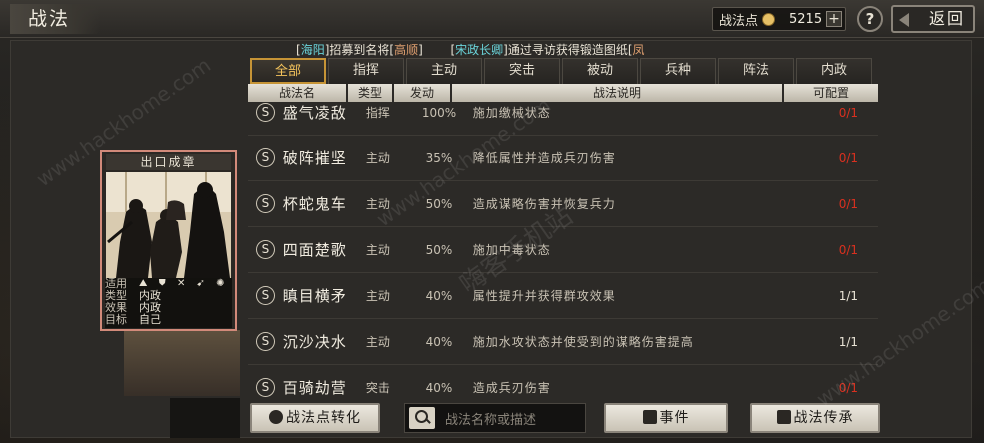  What do you see at coordinates (511, 113) in the screenshot?
I see `skill-description: 施加缴械状态` at bounding box center [511, 113].